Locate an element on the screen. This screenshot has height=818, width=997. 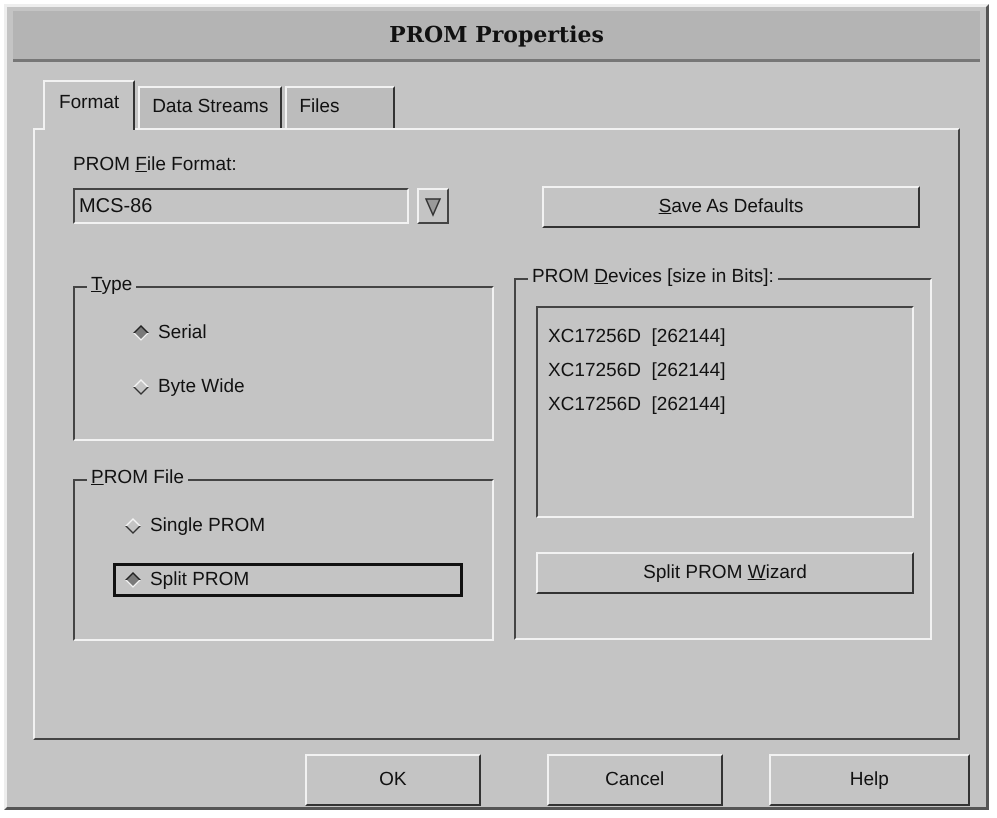
radio-label: Byte Wide is located at coordinates (201, 387).